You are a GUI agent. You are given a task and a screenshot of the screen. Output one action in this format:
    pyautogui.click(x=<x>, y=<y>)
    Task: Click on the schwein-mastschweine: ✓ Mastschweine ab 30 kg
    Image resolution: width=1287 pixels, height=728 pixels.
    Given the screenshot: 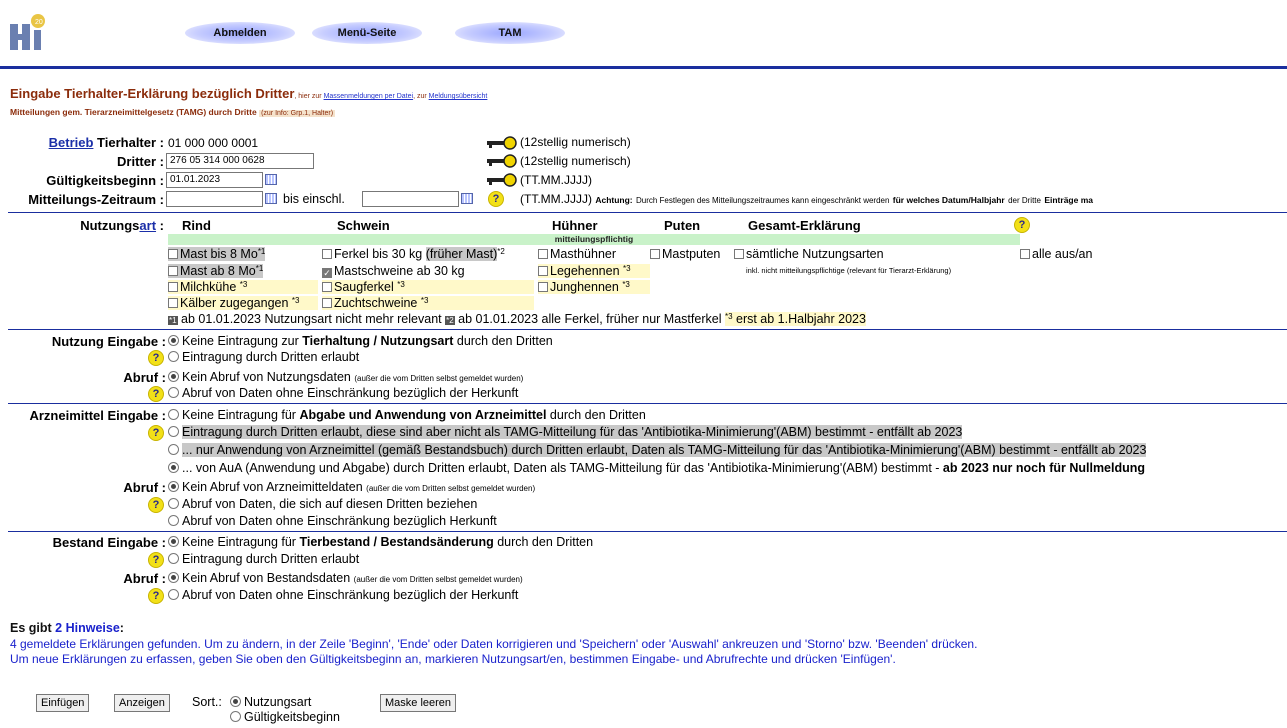 What is the action you would take?
    pyautogui.click(x=393, y=271)
    